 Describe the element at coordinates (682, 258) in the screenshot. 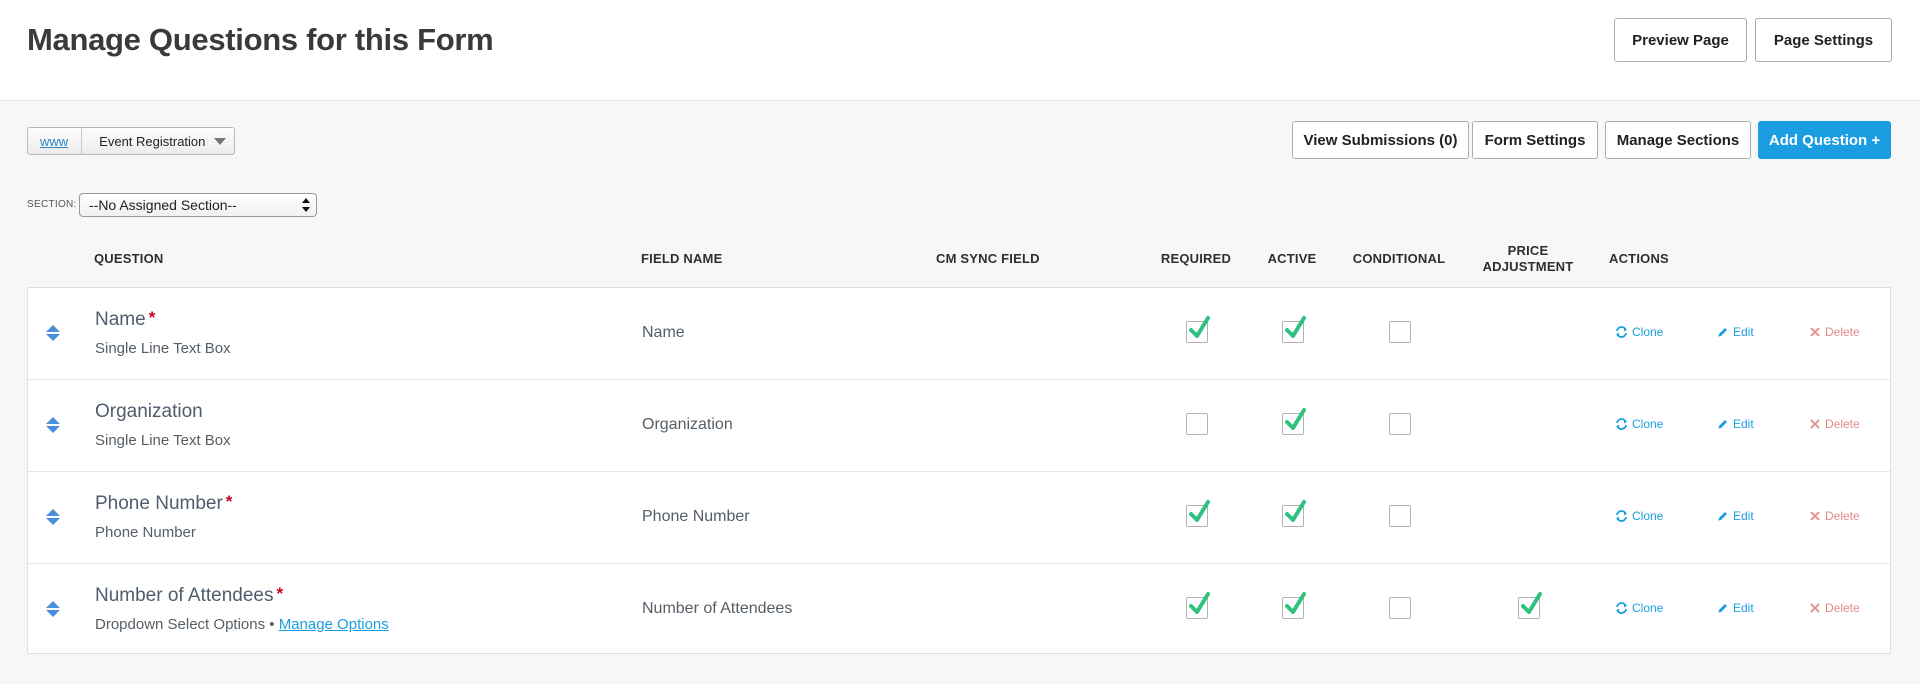

I see `column-header-field-name: FIELD NAME` at that location.